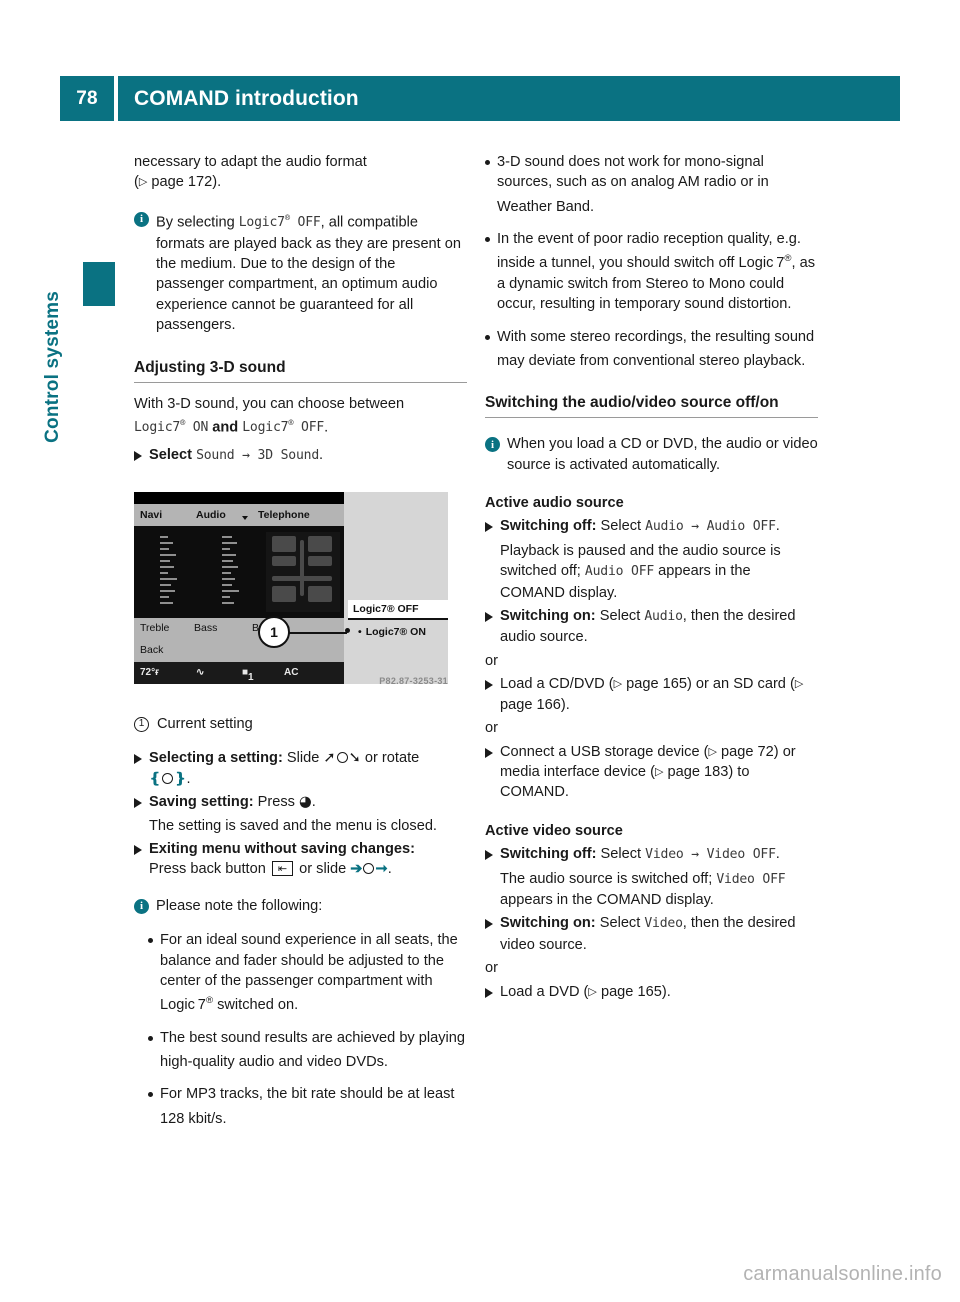 The height and width of the screenshot is (1302, 960). Describe the element at coordinates (480, 98) in the screenshot. I see `page-header: 78 COMAND introduction` at that location.